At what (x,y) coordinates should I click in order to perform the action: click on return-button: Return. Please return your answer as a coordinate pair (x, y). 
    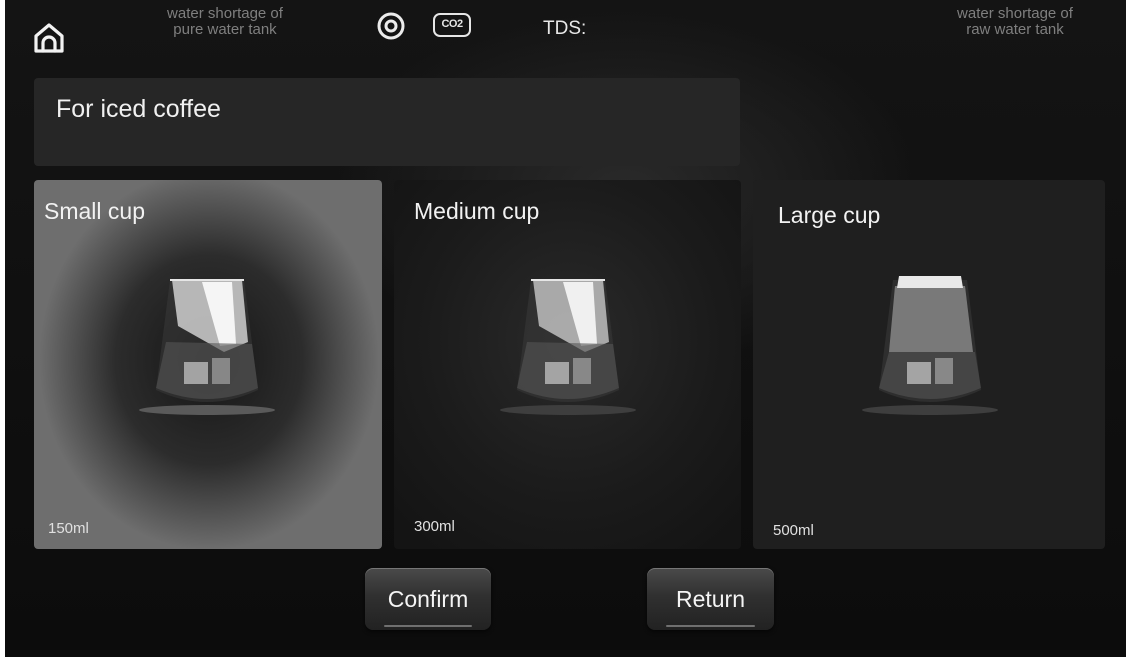
    Looking at the image, I should click on (710, 599).